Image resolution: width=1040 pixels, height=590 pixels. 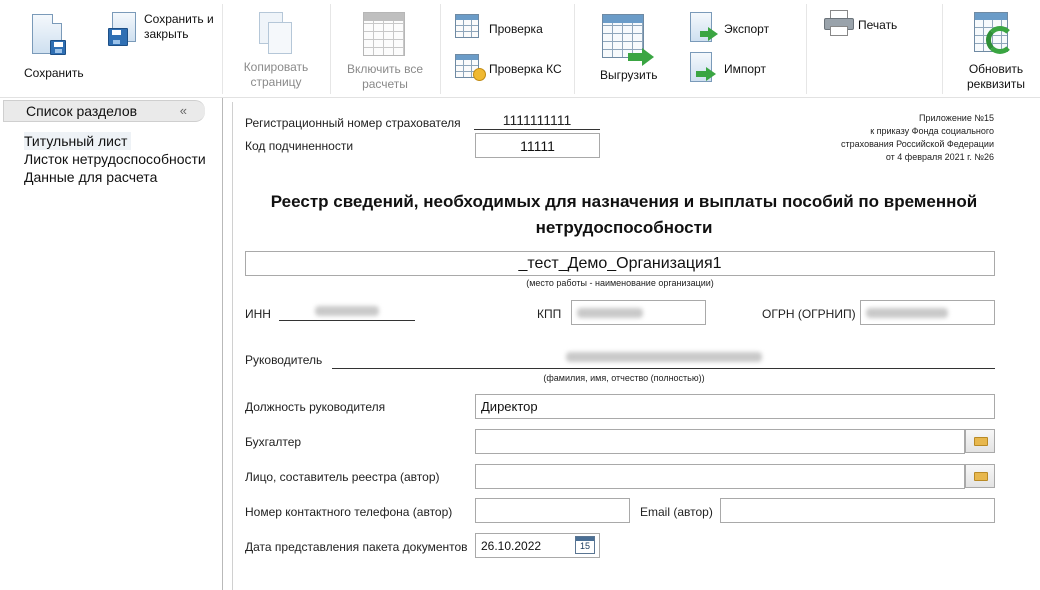 I want to click on check-ks-button: Проверка КС, so click(x=508, y=66).